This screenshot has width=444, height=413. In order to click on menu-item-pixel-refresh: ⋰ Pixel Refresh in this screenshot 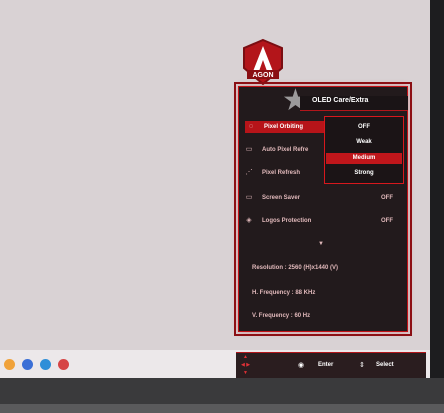, I will do `click(273, 173)`.